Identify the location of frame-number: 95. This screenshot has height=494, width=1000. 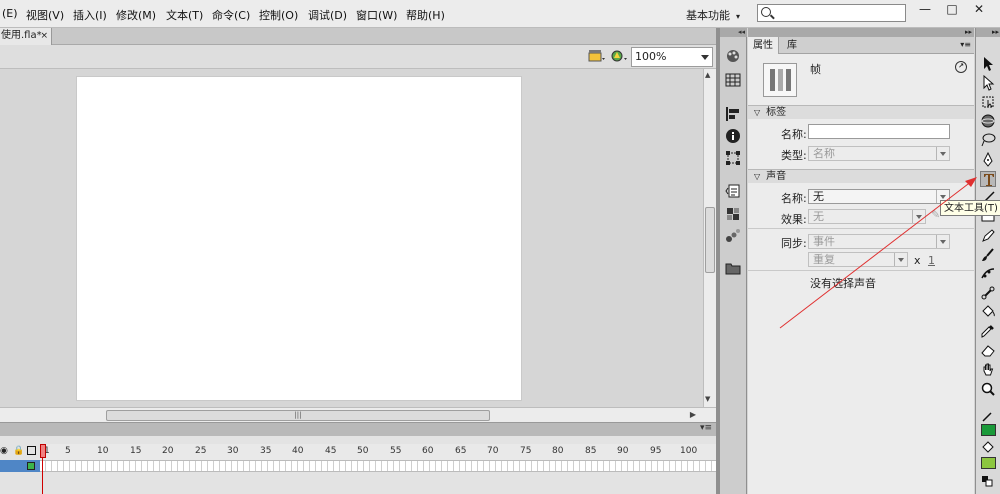
(656, 451).